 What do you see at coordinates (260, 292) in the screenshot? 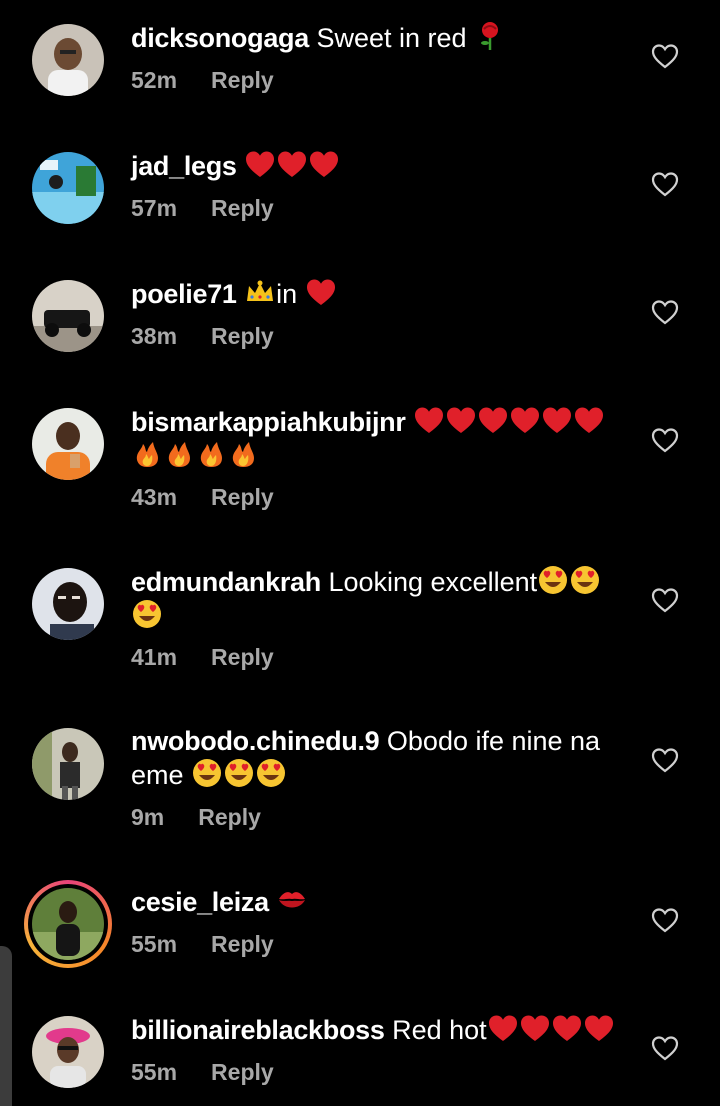
I see `crown-icon` at bounding box center [260, 292].